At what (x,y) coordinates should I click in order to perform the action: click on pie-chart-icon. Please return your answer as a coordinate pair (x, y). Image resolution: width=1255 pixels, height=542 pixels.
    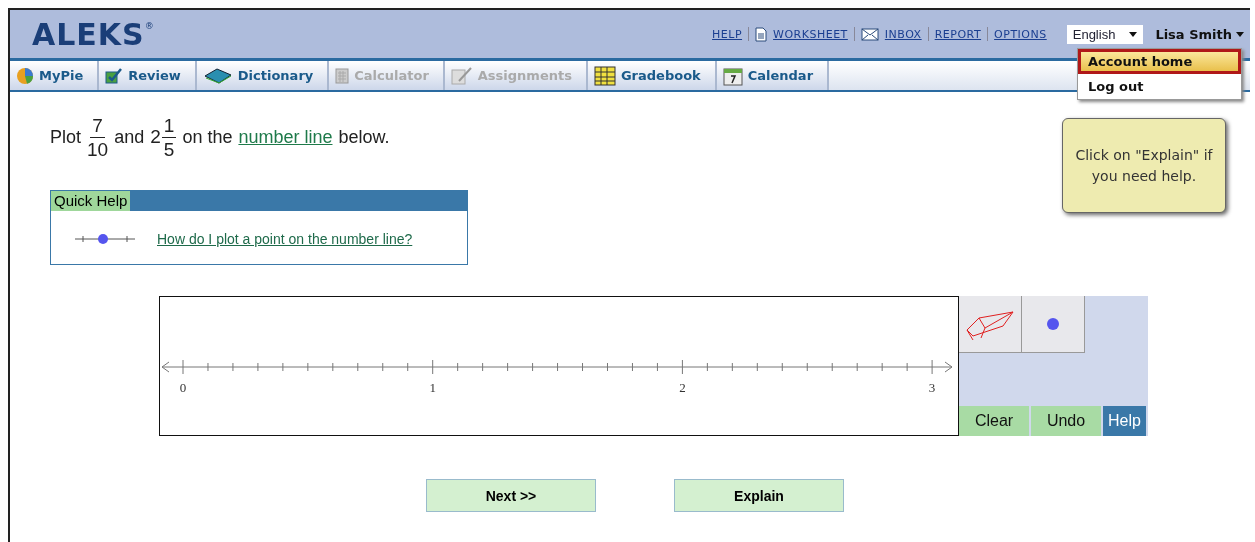
    Looking at the image, I should click on (25, 75).